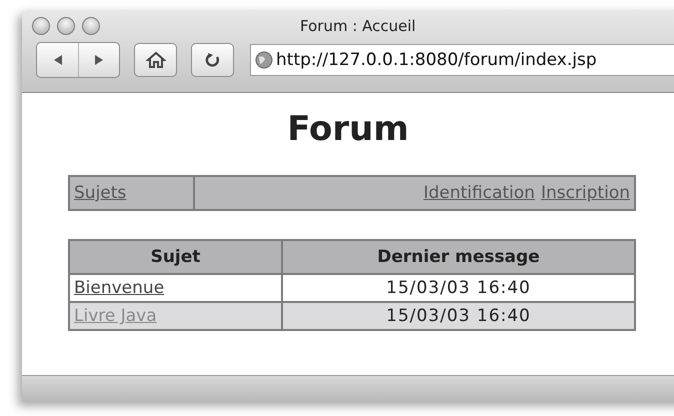 This screenshot has height=416, width=674. I want to click on column-header: Dernier message, so click(458, 257).